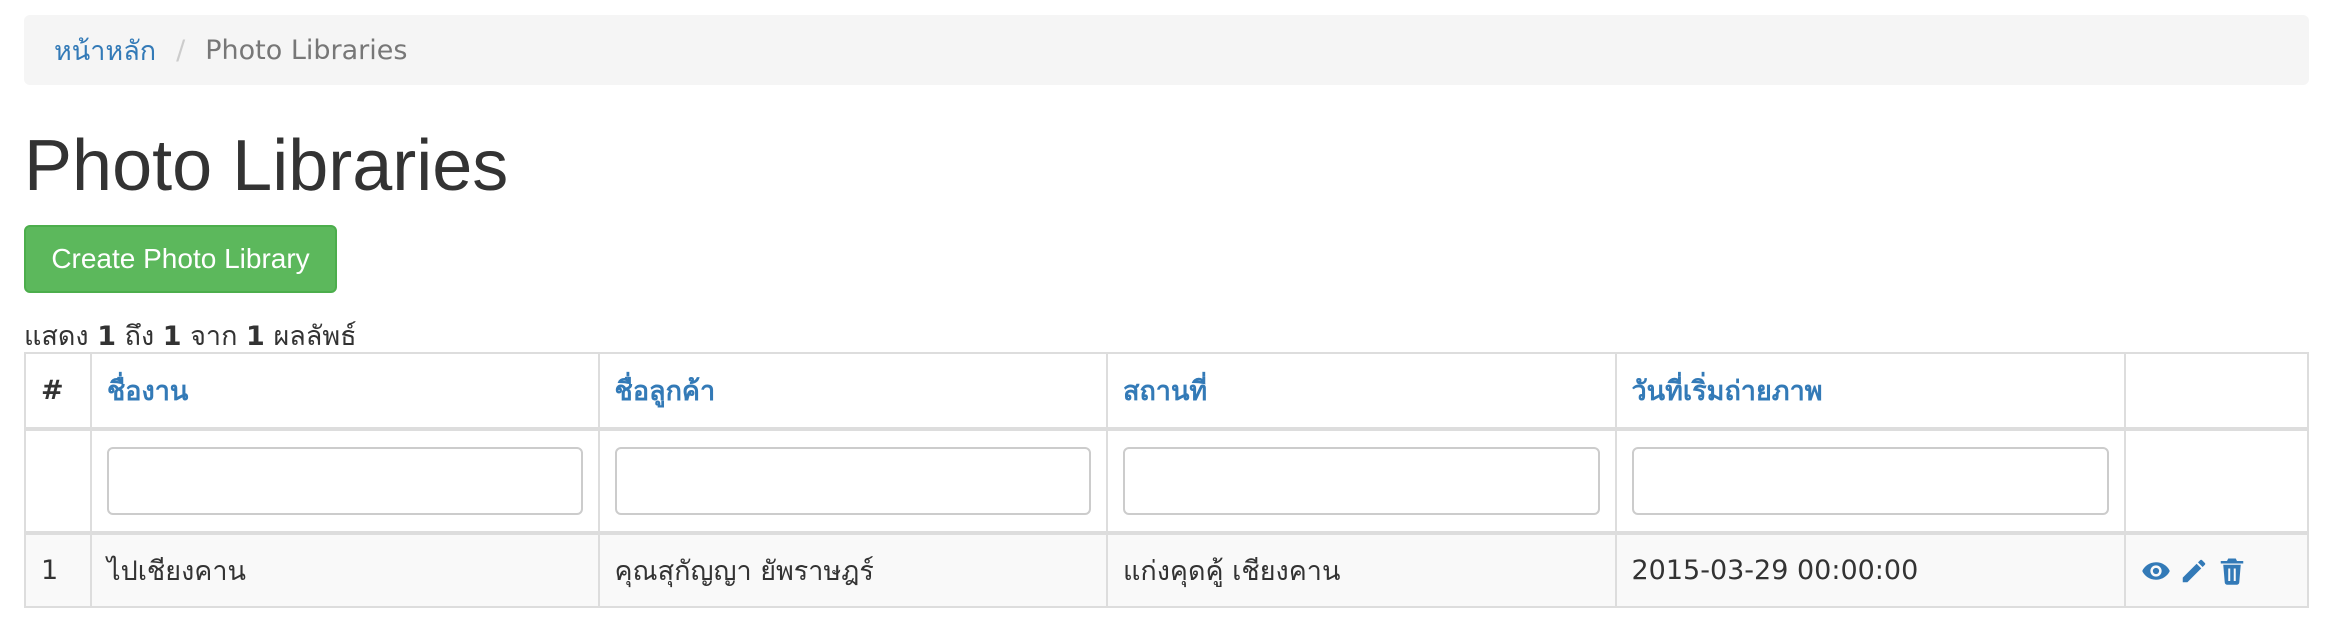 The height and width of the screenshot is (630, 2334). What do you see at coordinates (2194, 571) in the screenshot?
I see `pencil-icon` at bounding box center [2194, 571].